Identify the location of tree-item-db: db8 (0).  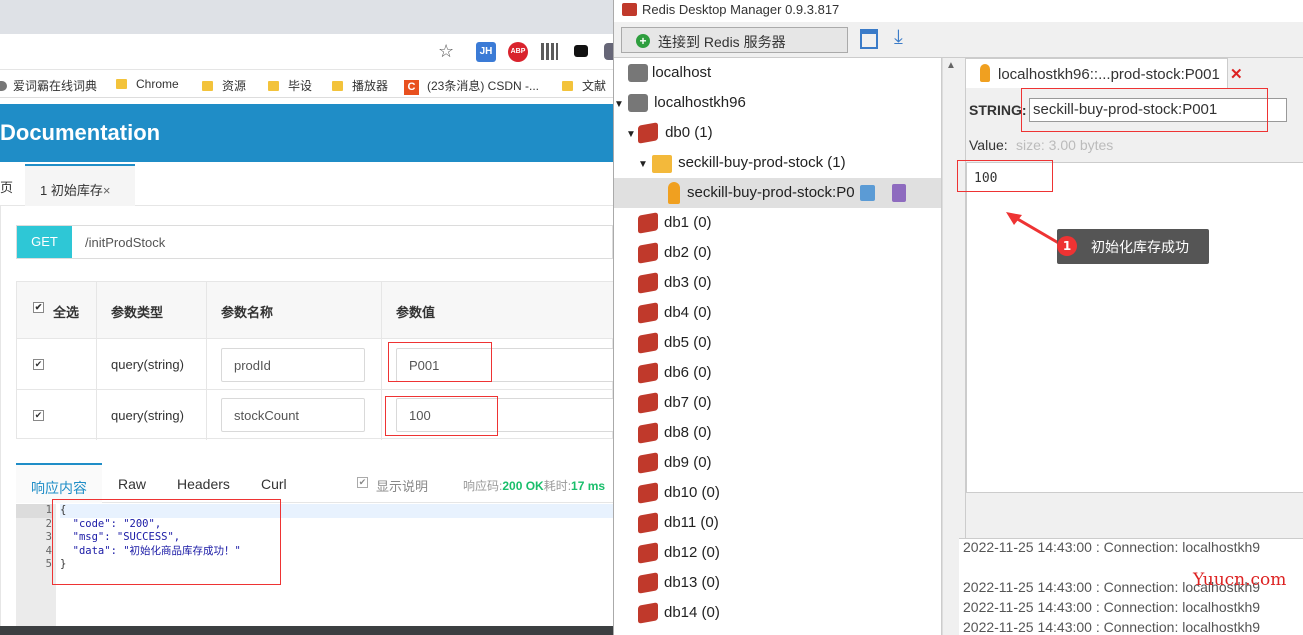
(675, 433).